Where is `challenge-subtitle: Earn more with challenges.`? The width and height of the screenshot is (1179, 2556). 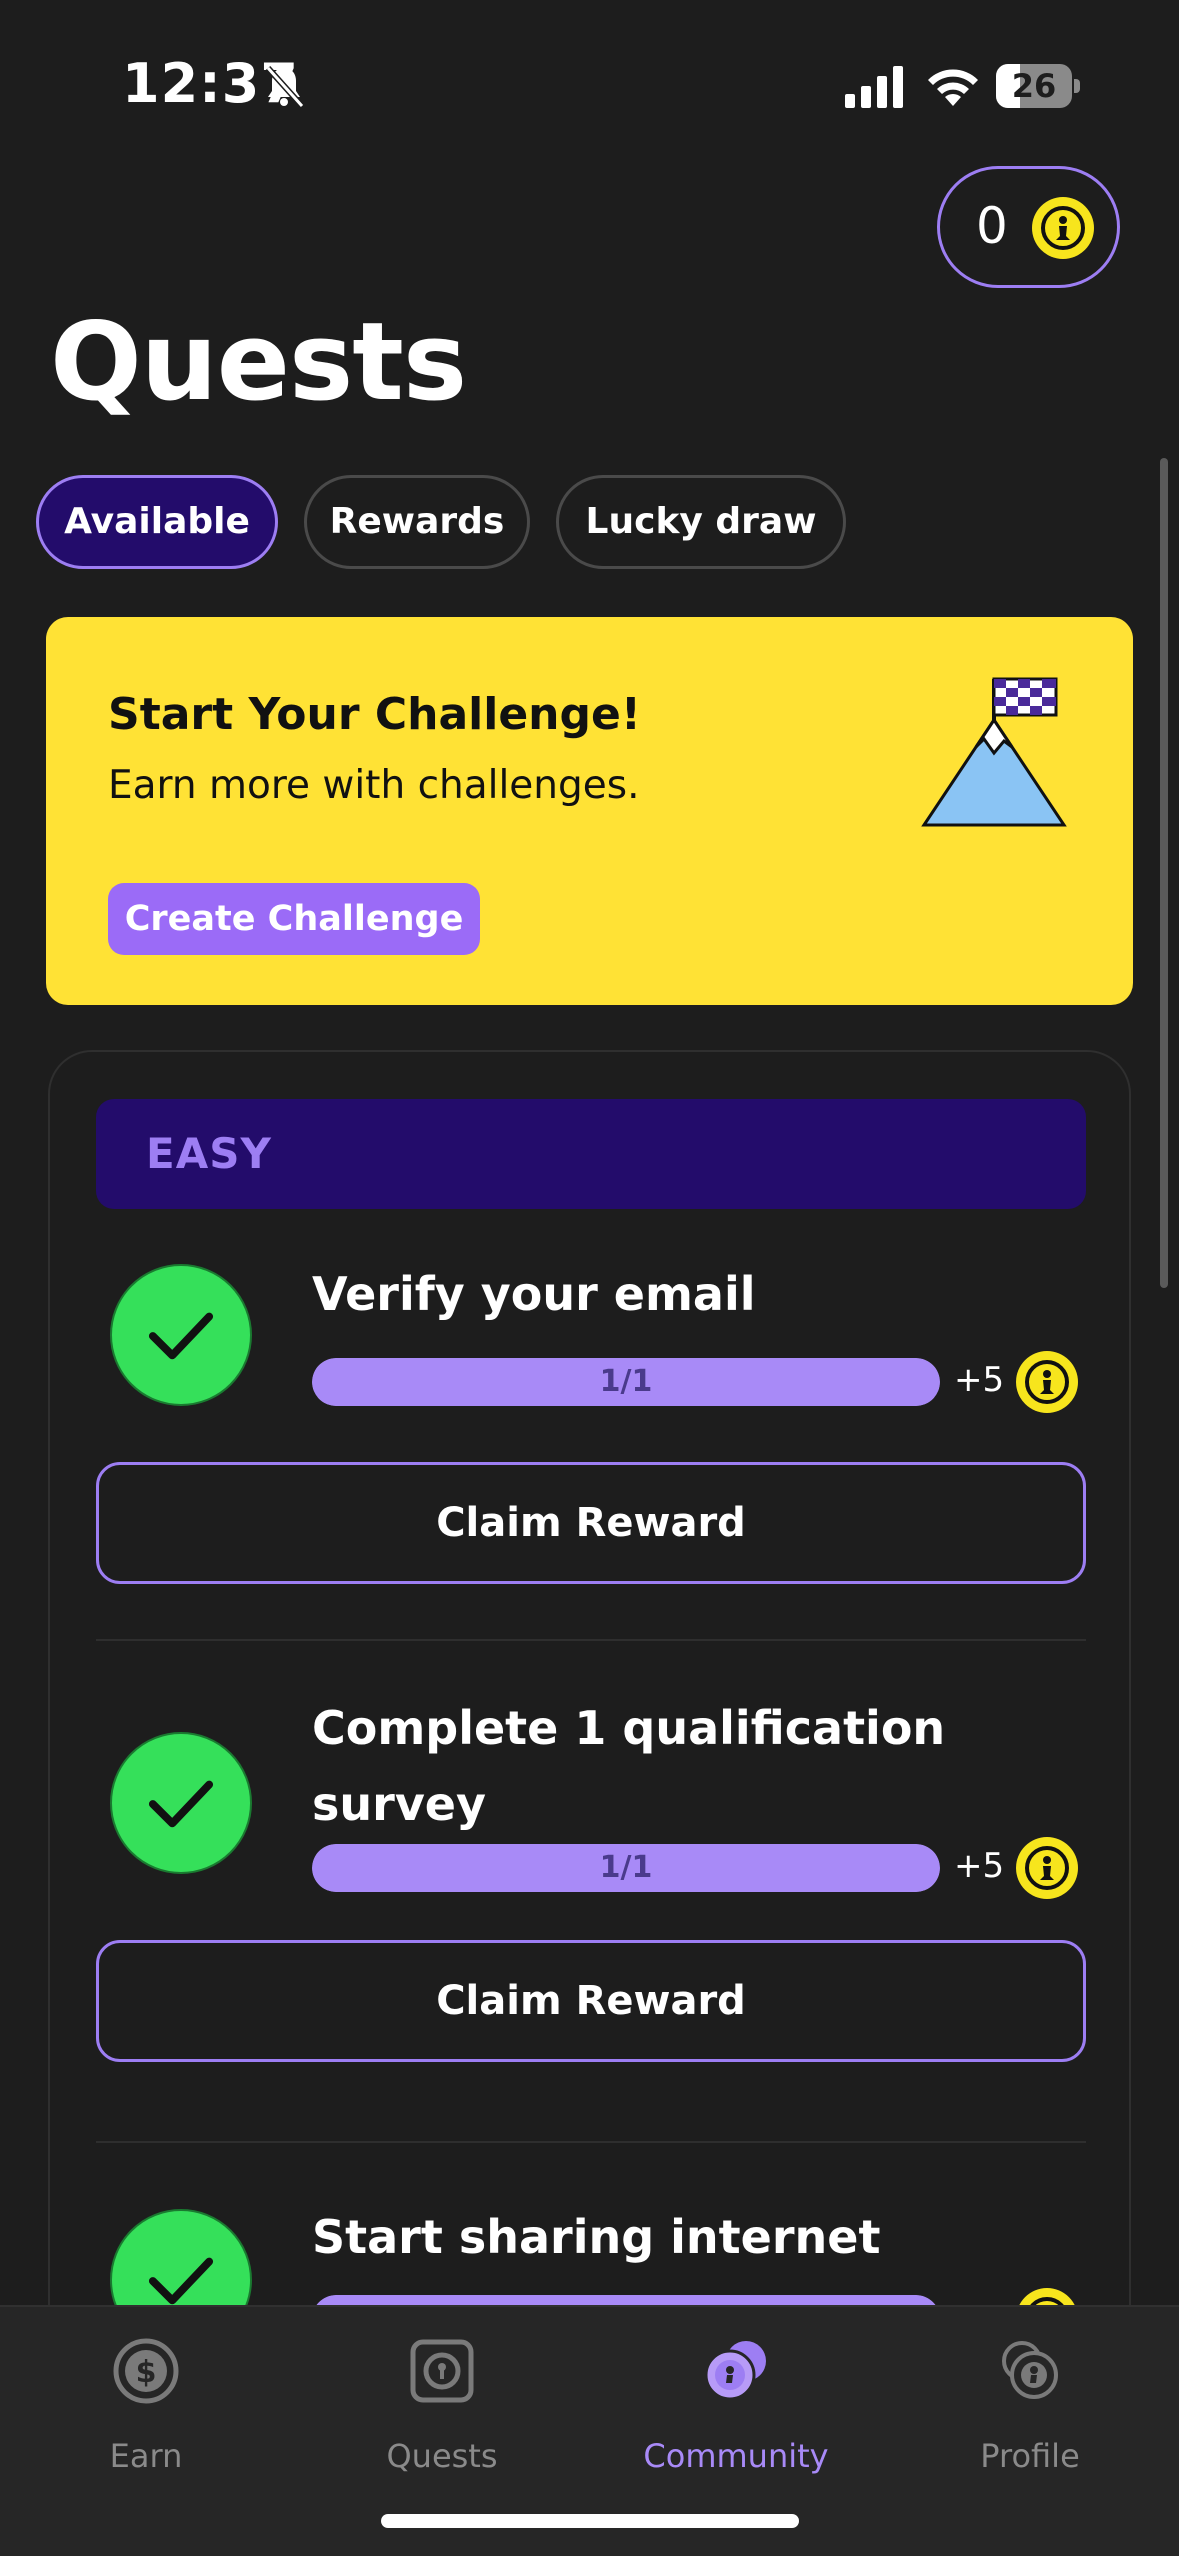 challenge-subtitle: Earn more with challenges. is located at coordinates (374, 785).